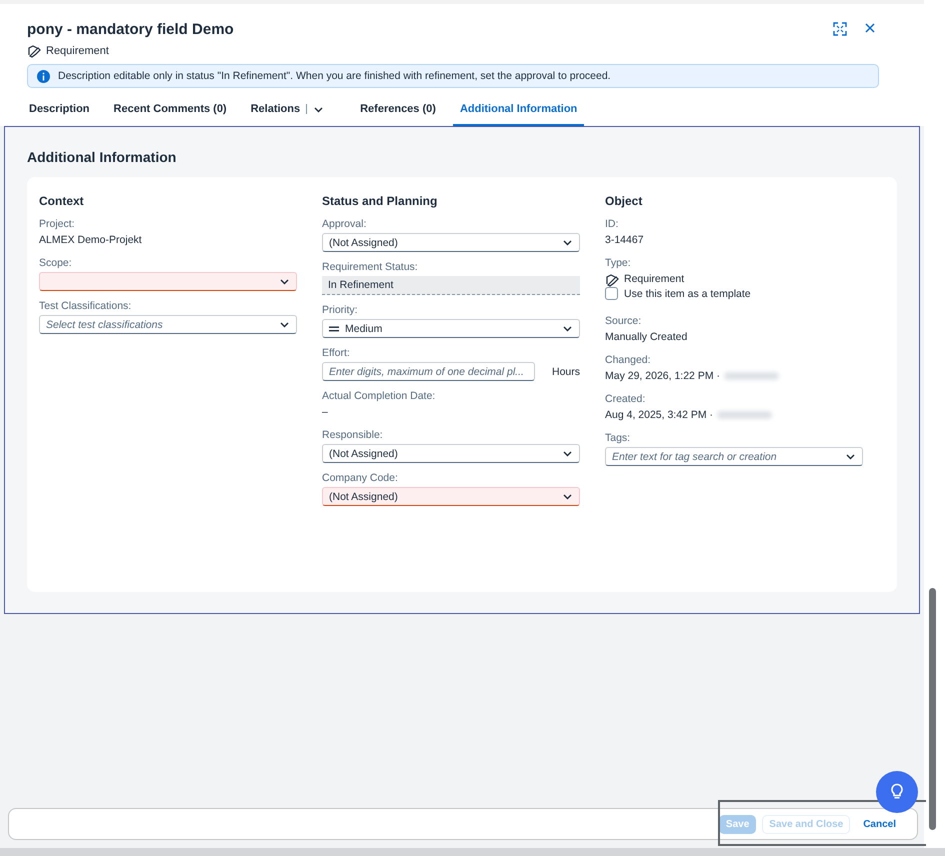  What do you see at coordinates (840, 29) in the screenshot?
I see `fullscreen-icon` at bounding box center [840, 29].